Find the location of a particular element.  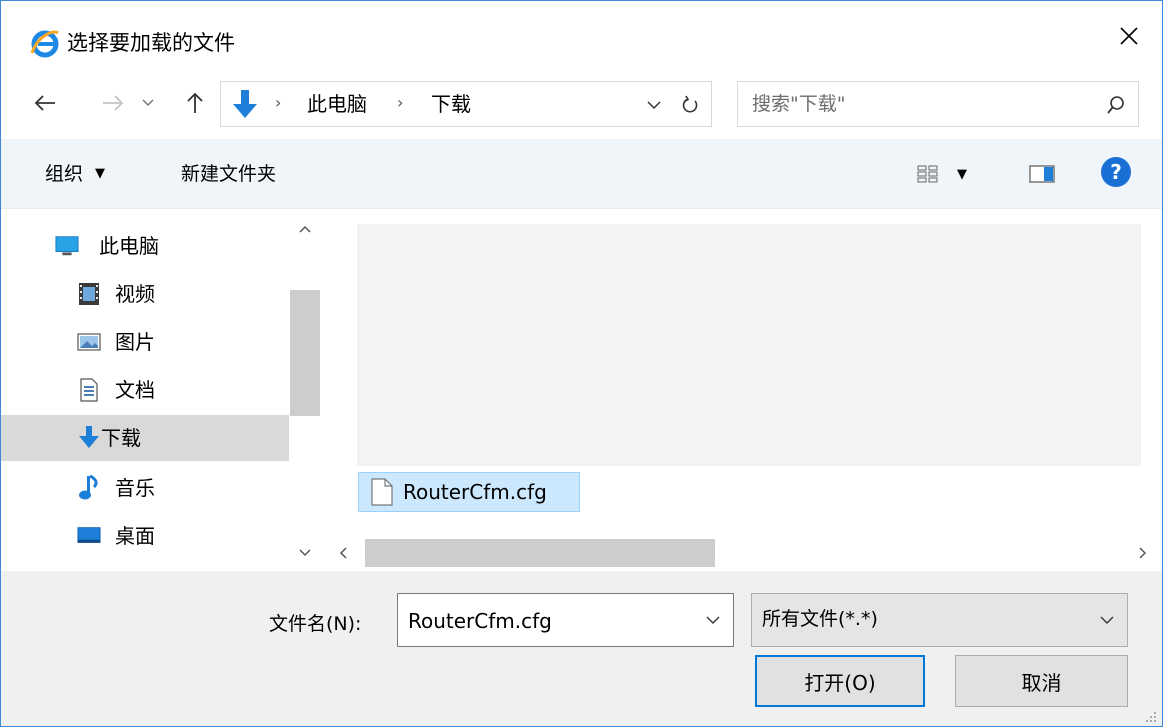

search-box is located at coordinates (938, 104).